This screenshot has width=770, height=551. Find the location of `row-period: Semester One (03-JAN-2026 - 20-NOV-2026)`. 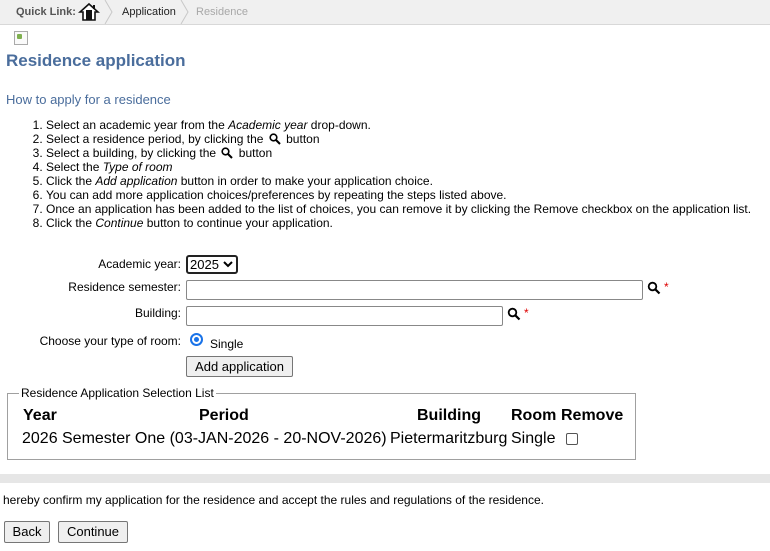

row-period: Semester One (03-JAN-2026 - 20-NOV-2026) is located at coordinates (224, 438).